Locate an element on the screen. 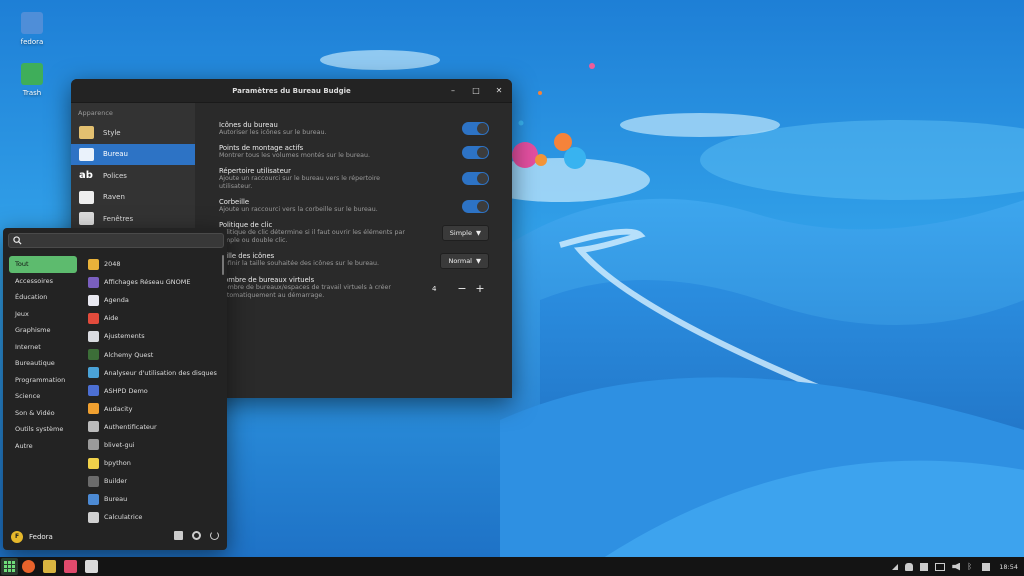  lock-icon is located at coordinates (178, 535).